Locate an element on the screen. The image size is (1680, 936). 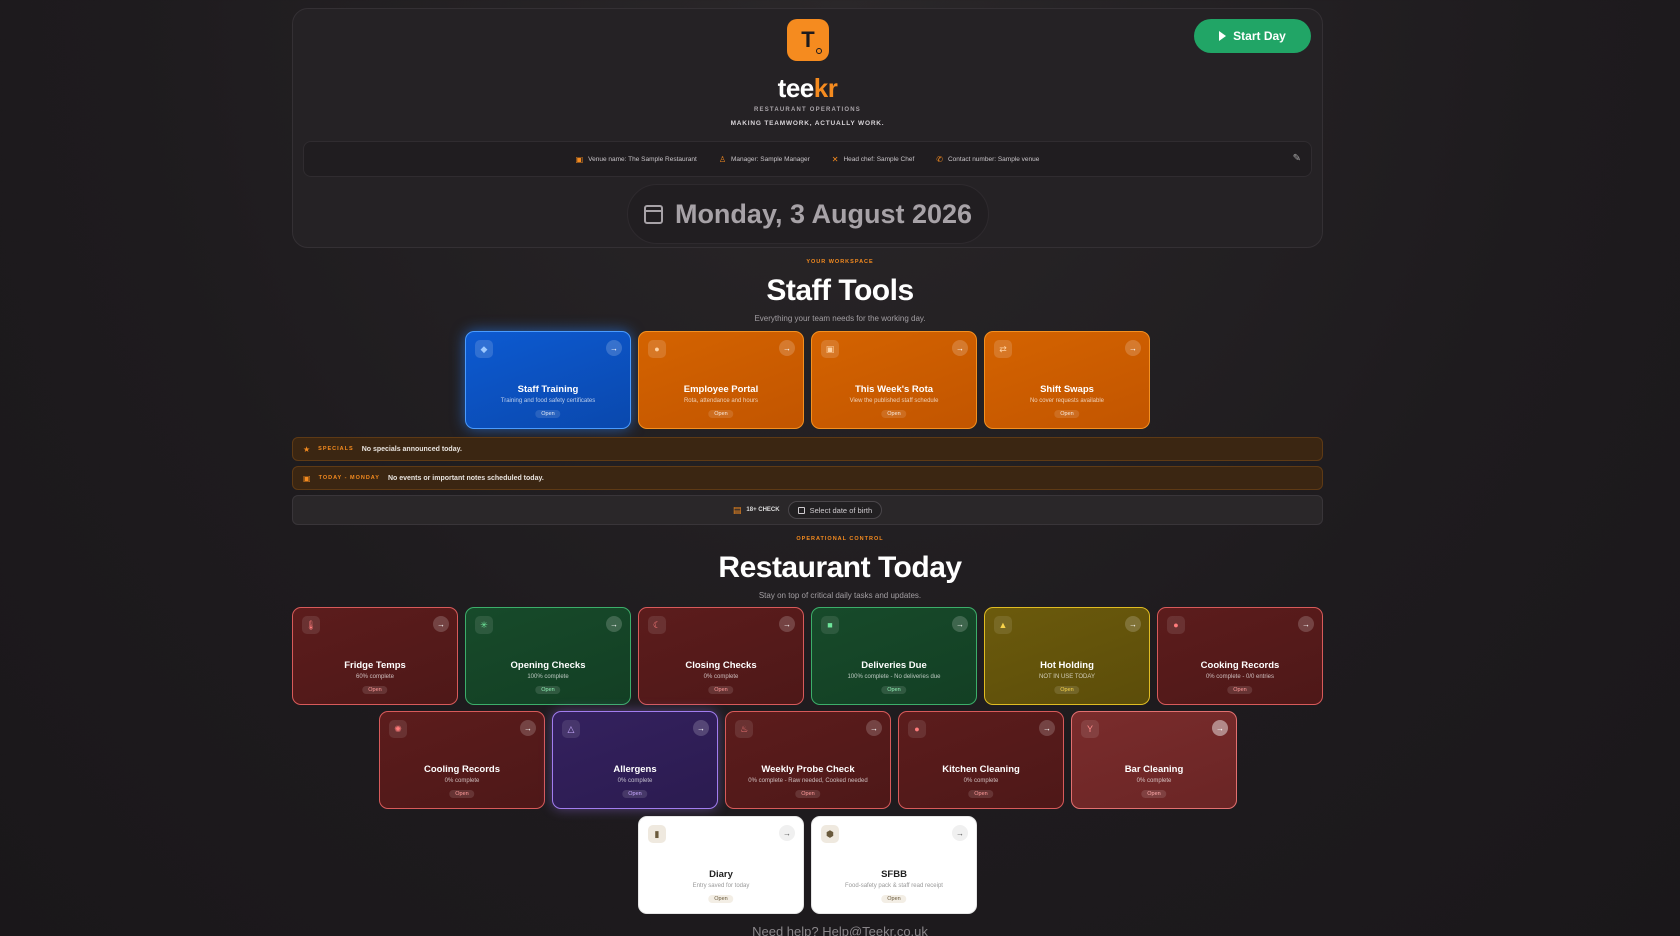
head-chef-name: Head chef: Sample Chef is located at coordinates (879, 159).